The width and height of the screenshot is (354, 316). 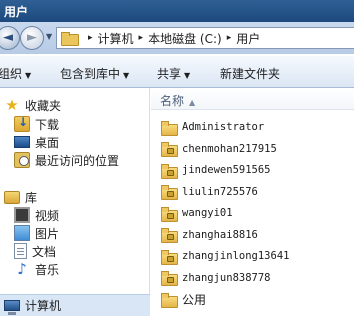 What do you see at coordinates (44, 251) in the screenshot?
I see `sidebar-item-label: 文档` at bounding box center [44, 251].